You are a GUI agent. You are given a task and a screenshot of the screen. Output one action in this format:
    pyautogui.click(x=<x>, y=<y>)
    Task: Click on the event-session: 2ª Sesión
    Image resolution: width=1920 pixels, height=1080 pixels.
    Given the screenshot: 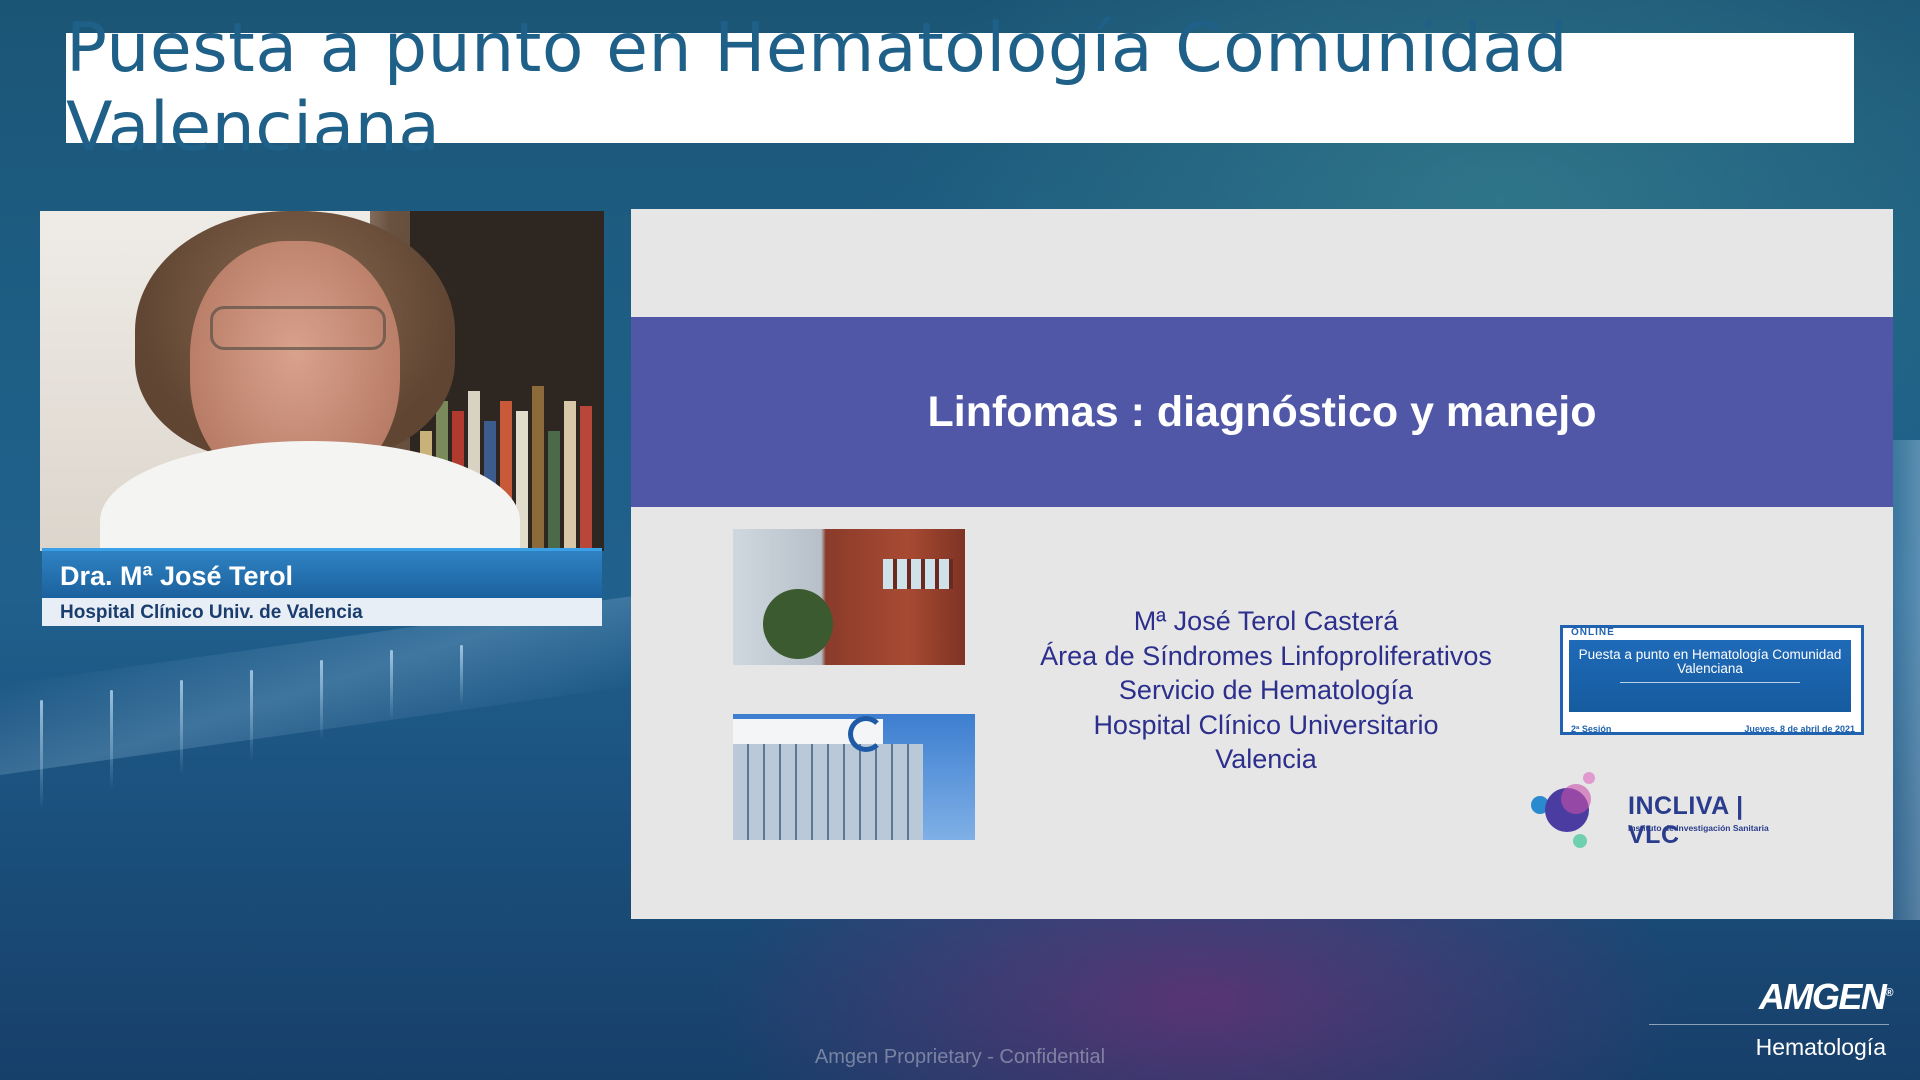 What is the action you would take?
    pyautogui.click(x=1591, y=729)
    